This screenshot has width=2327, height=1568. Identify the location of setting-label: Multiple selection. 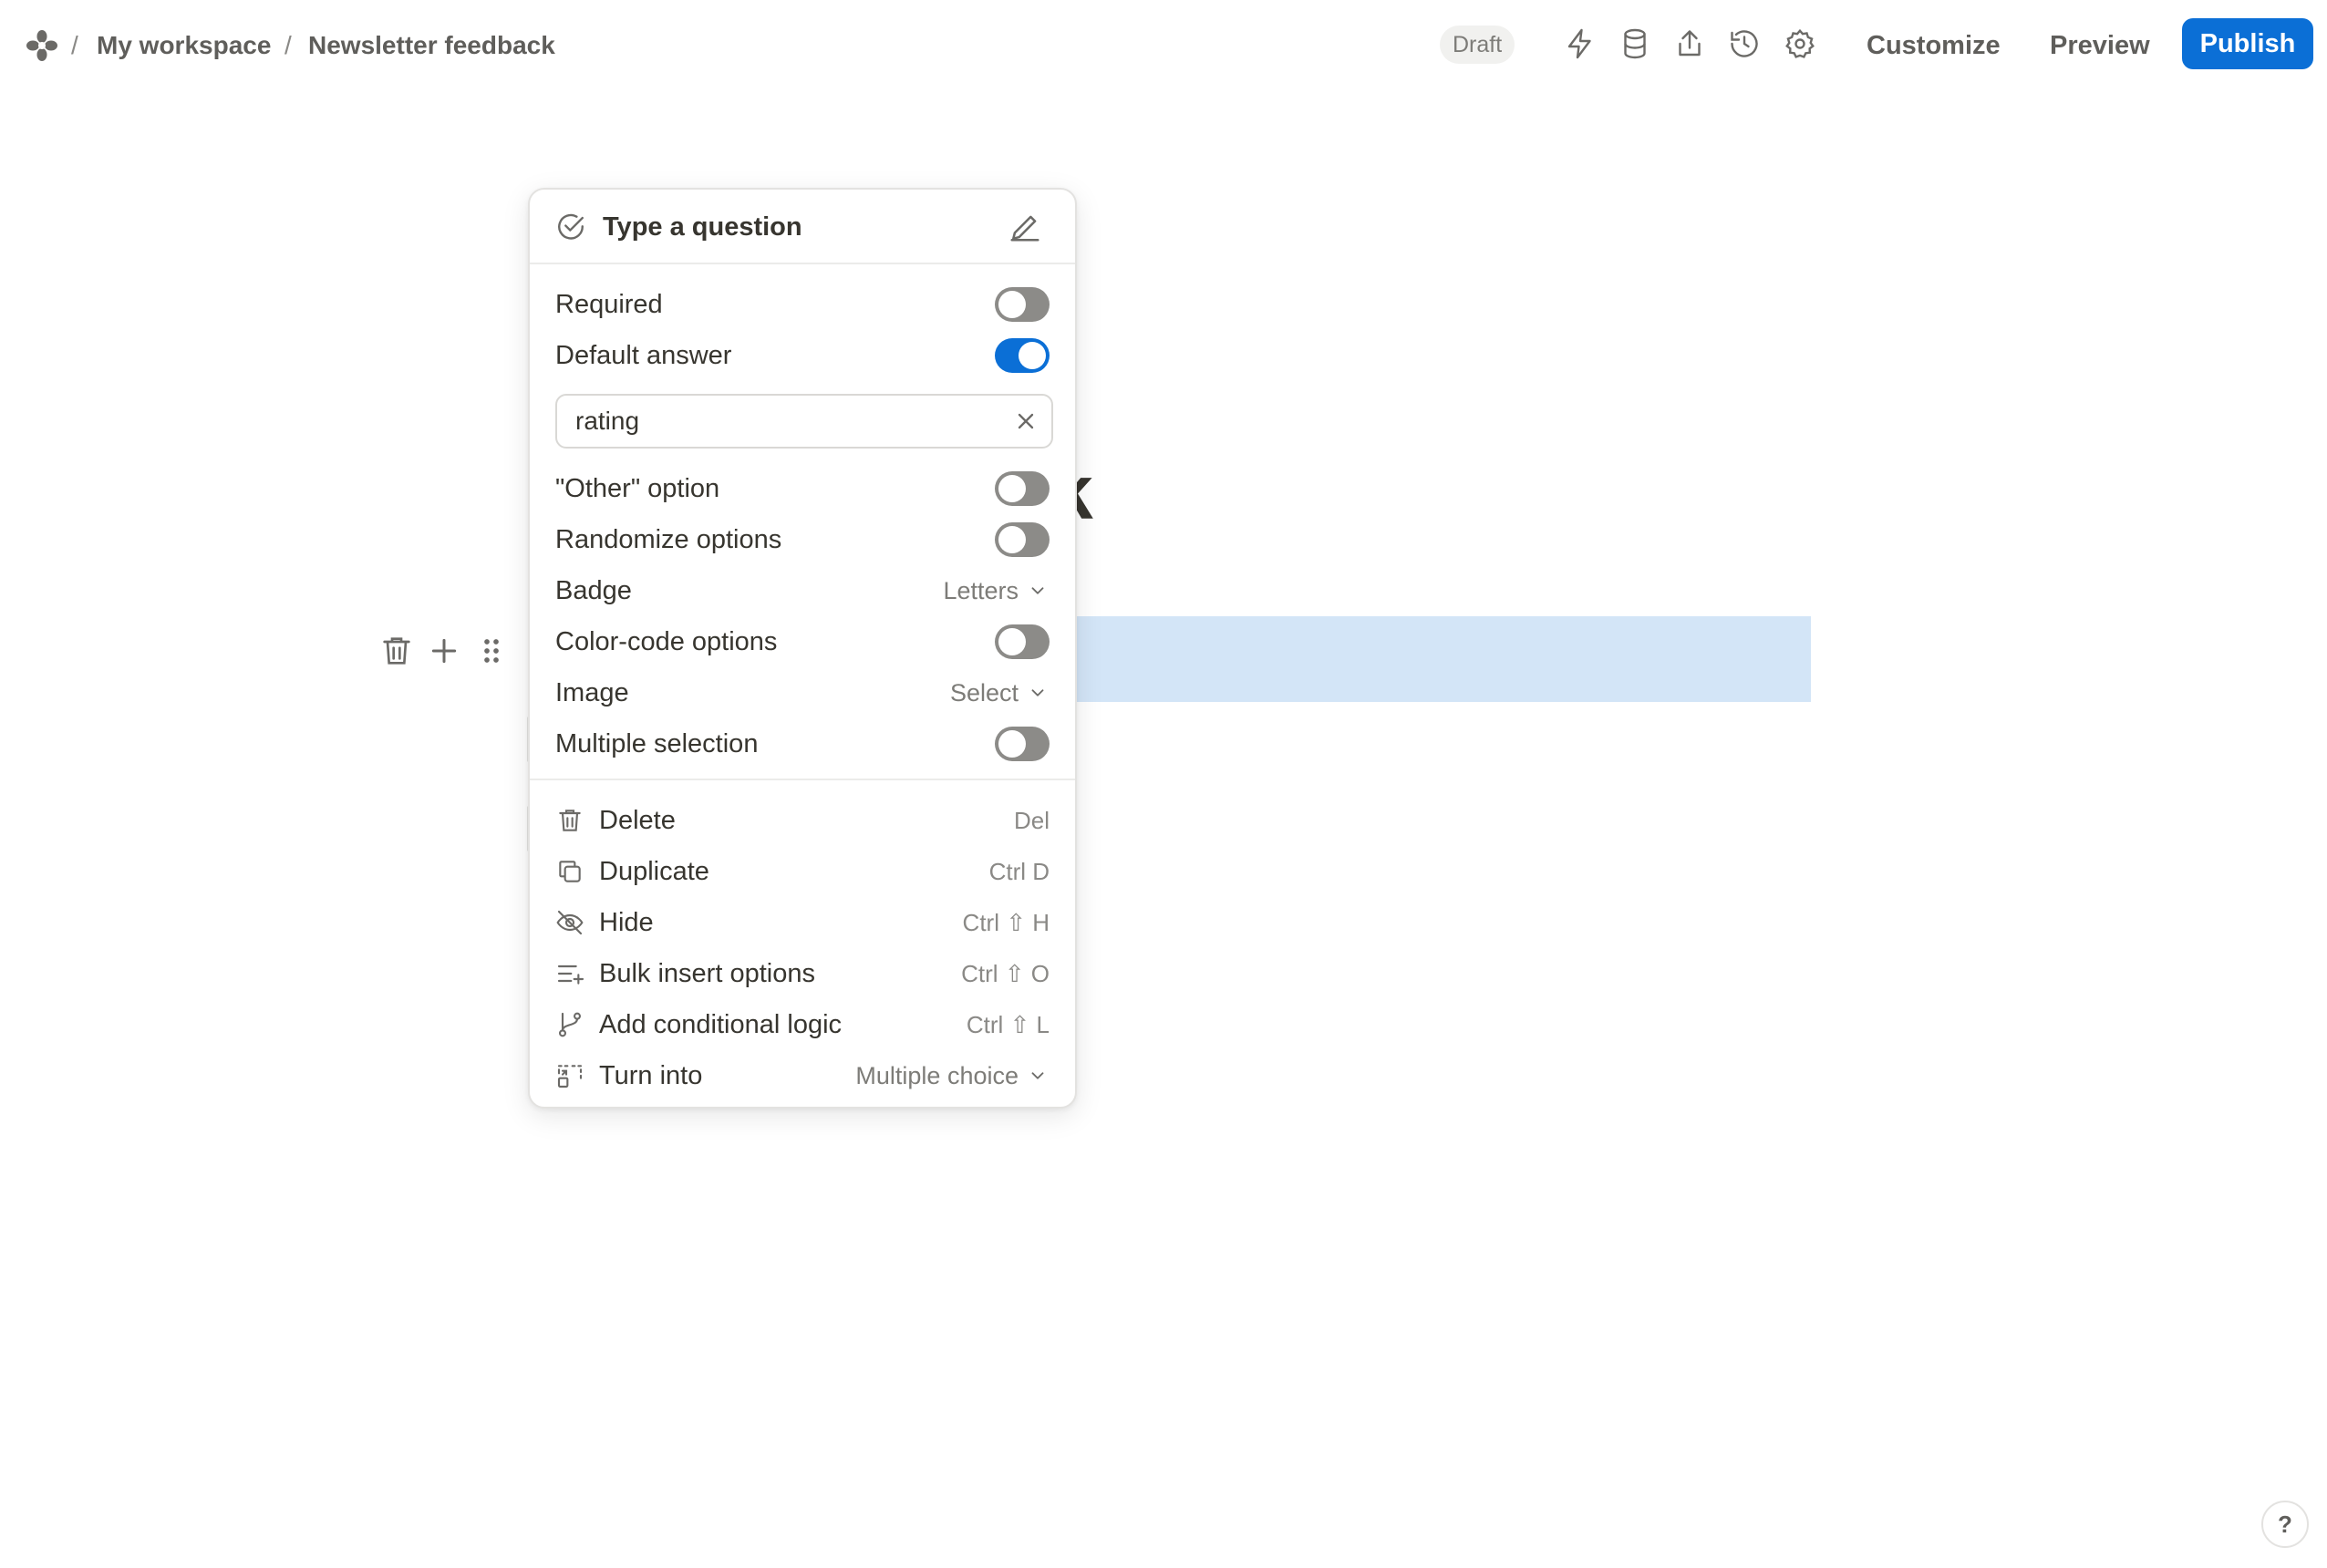
(657, 743).